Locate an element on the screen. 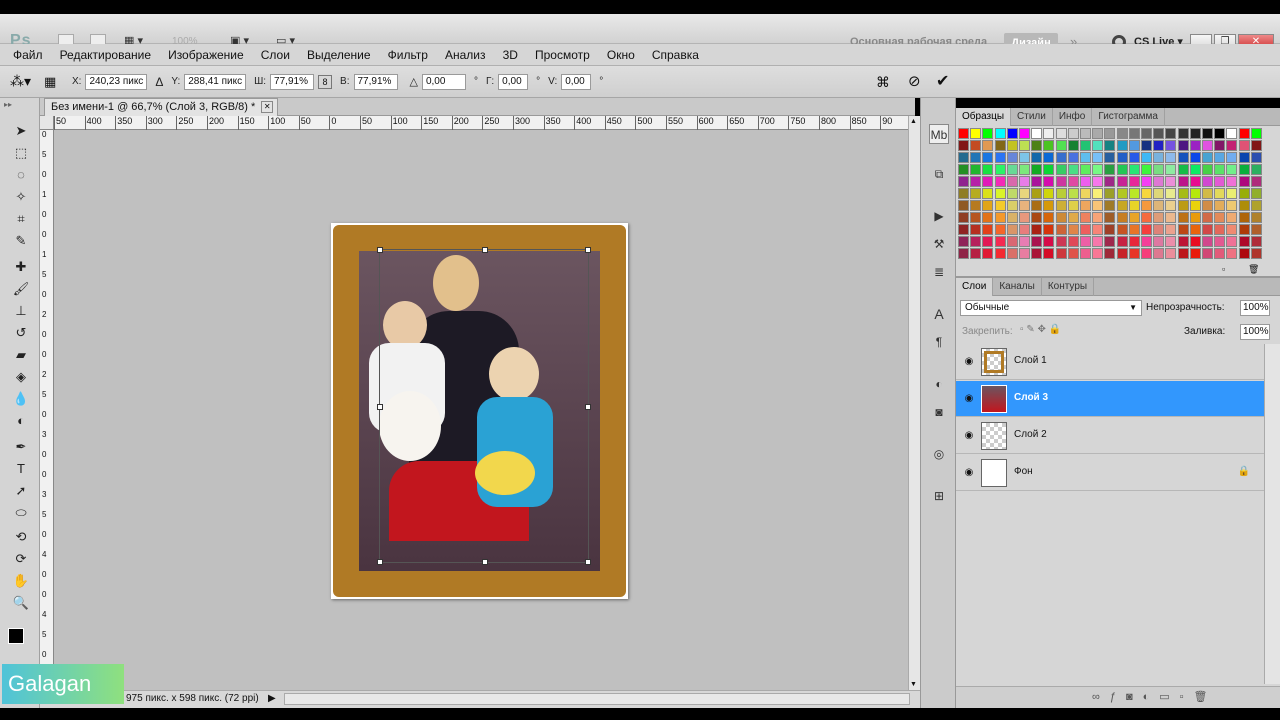 The width and height of the screenshot is (1280, 720). tools-collapse-icon: ▸▸ is located at coordinates (8, 104).